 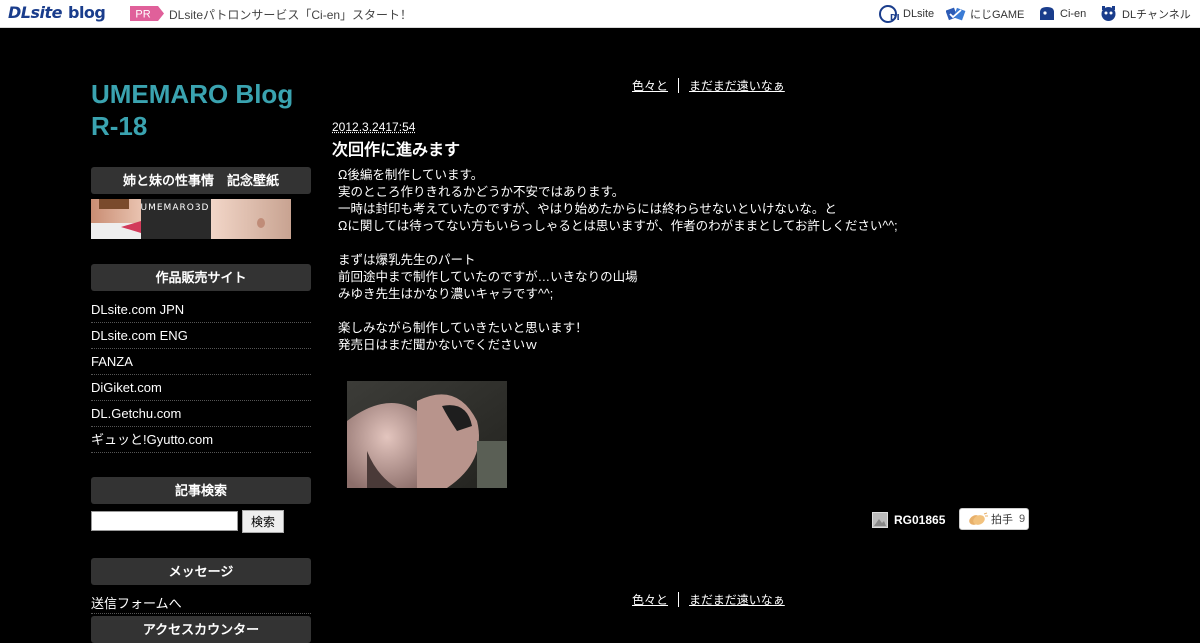 I want to click on clap-label: 拍手, so click(x=1002, y=520).